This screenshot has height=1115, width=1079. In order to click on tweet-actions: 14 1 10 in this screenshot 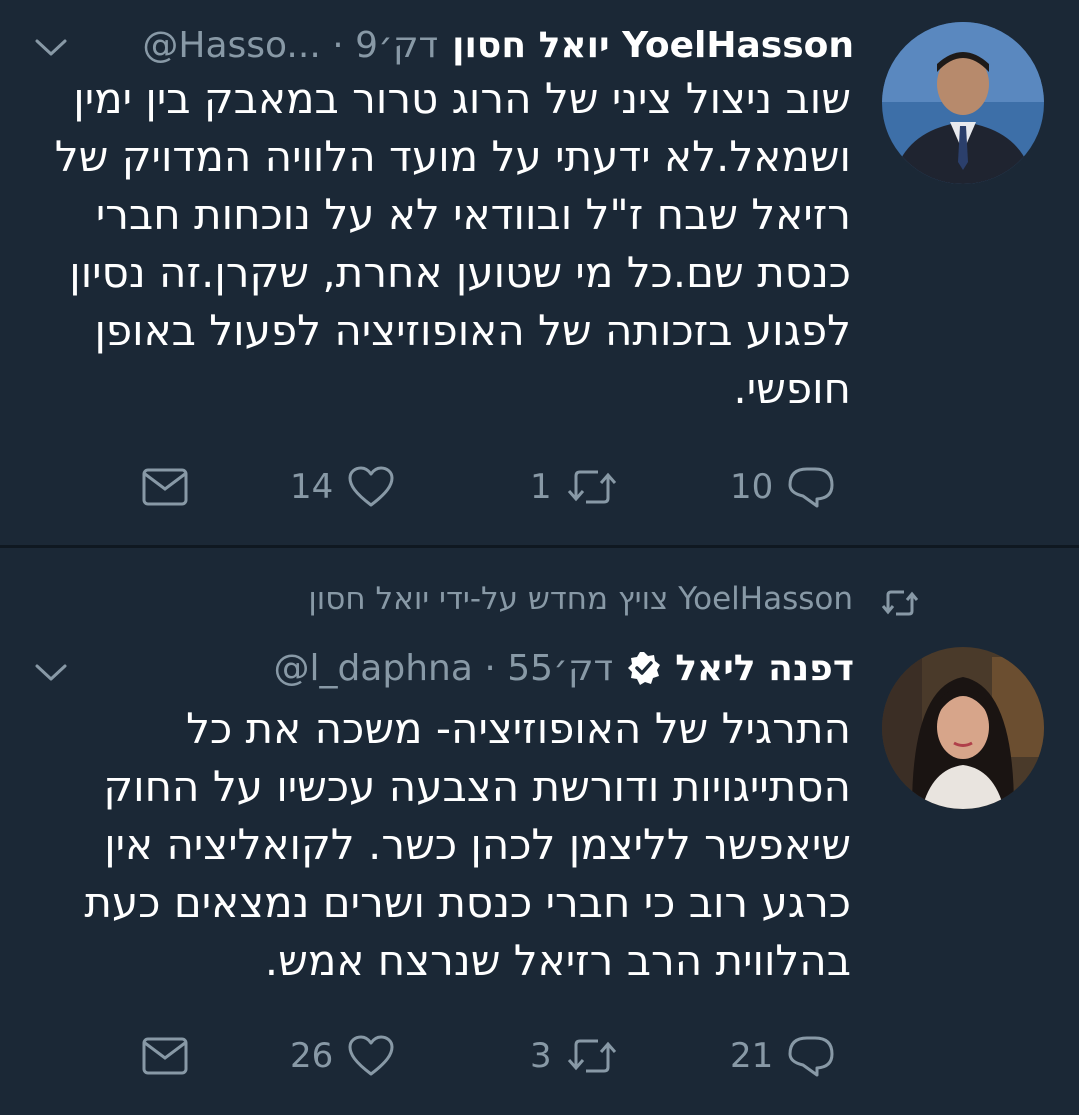, I will do `click(495, 487)`.